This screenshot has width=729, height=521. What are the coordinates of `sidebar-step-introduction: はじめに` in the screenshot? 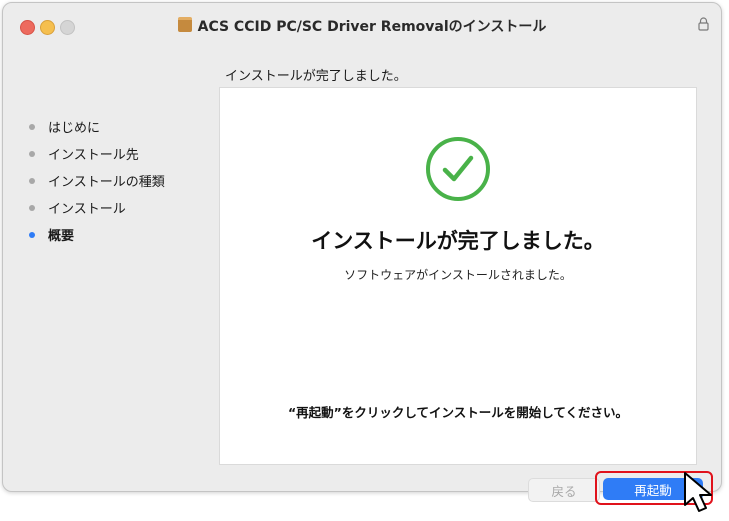 It's located at (97, 126).